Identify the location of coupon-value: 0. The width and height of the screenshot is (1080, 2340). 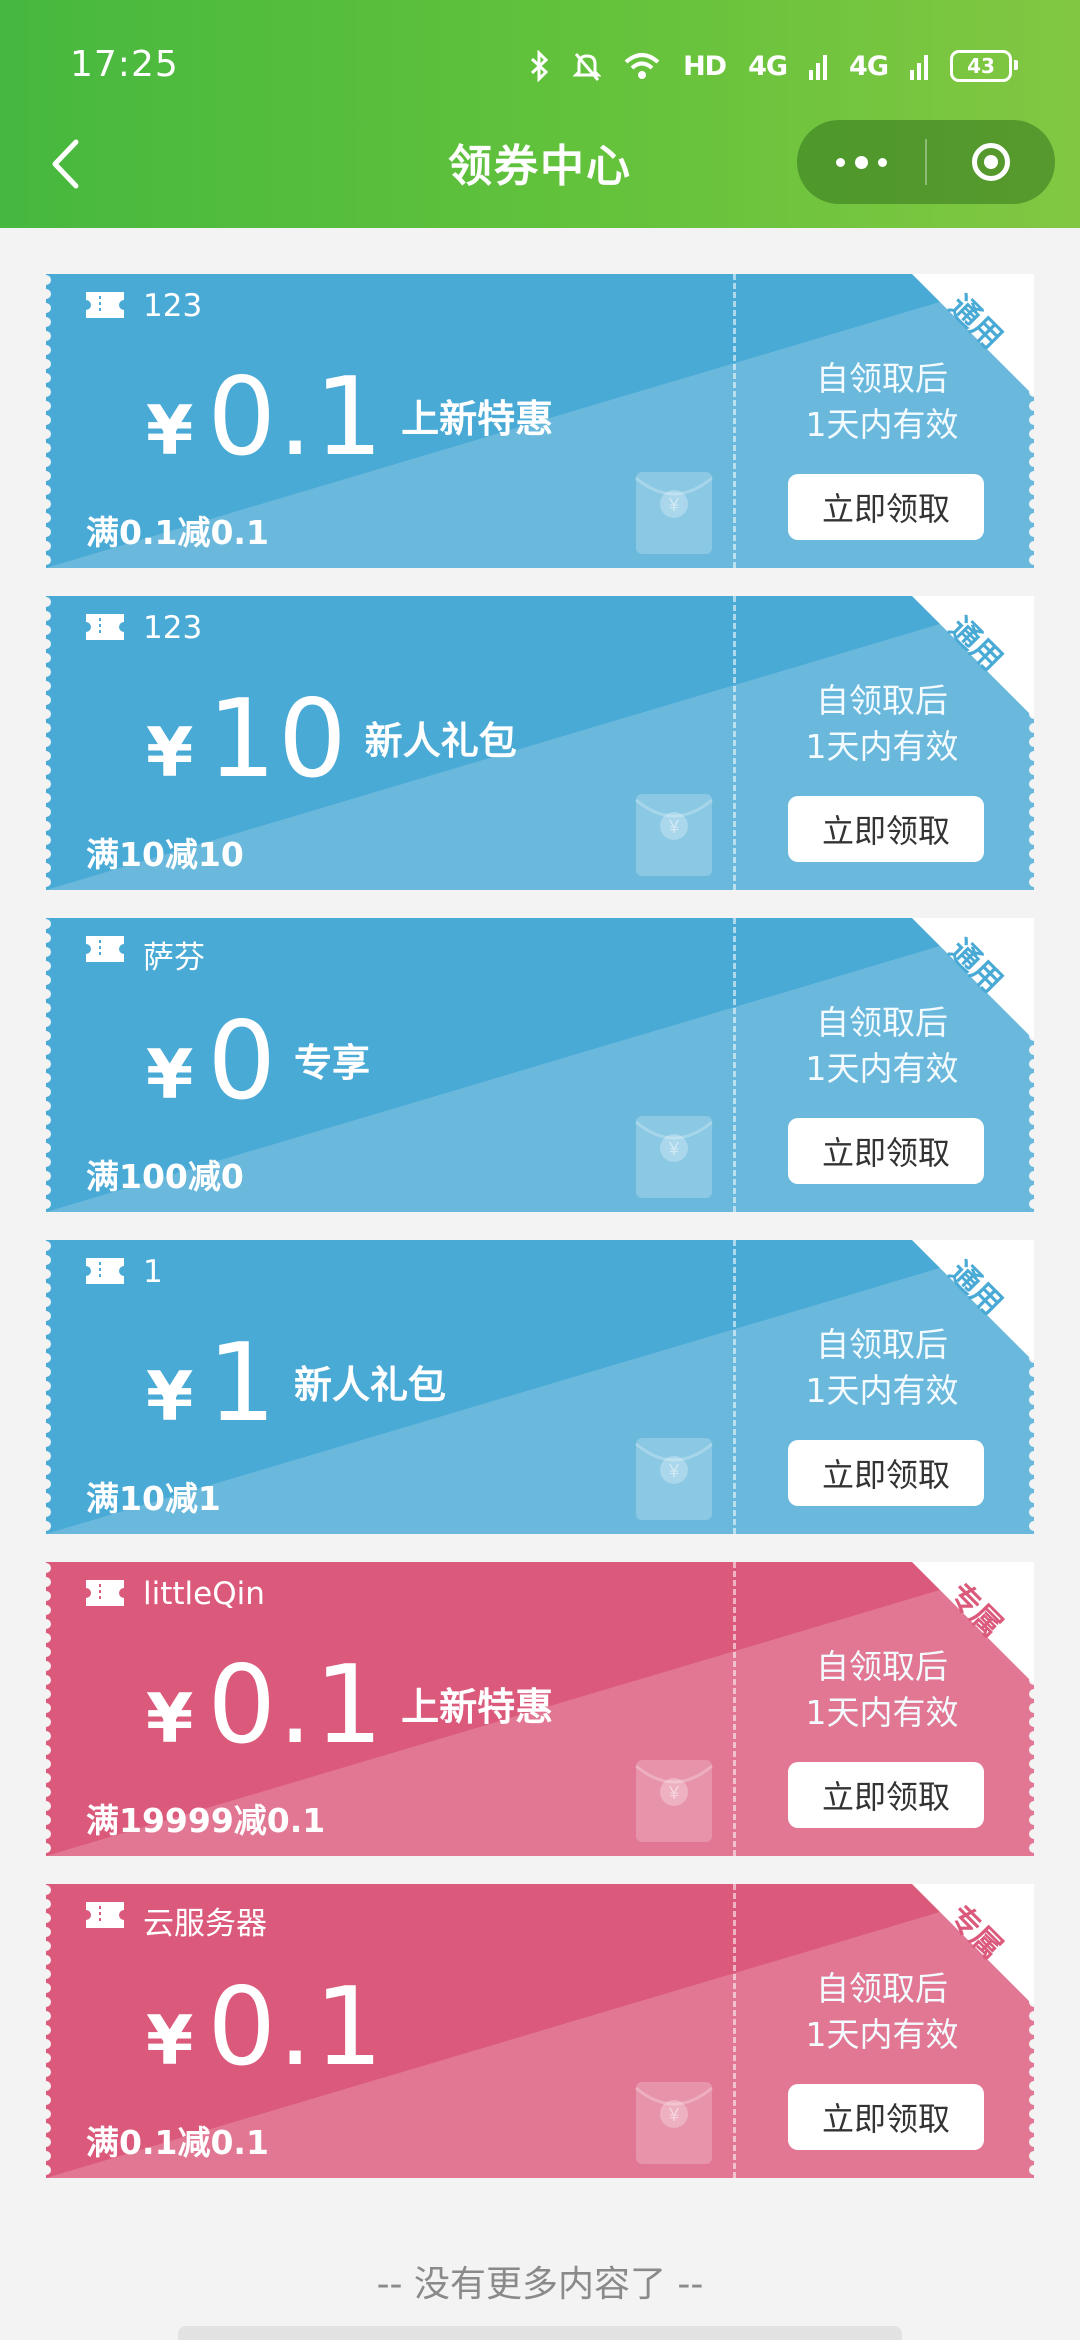
(243, 1061).